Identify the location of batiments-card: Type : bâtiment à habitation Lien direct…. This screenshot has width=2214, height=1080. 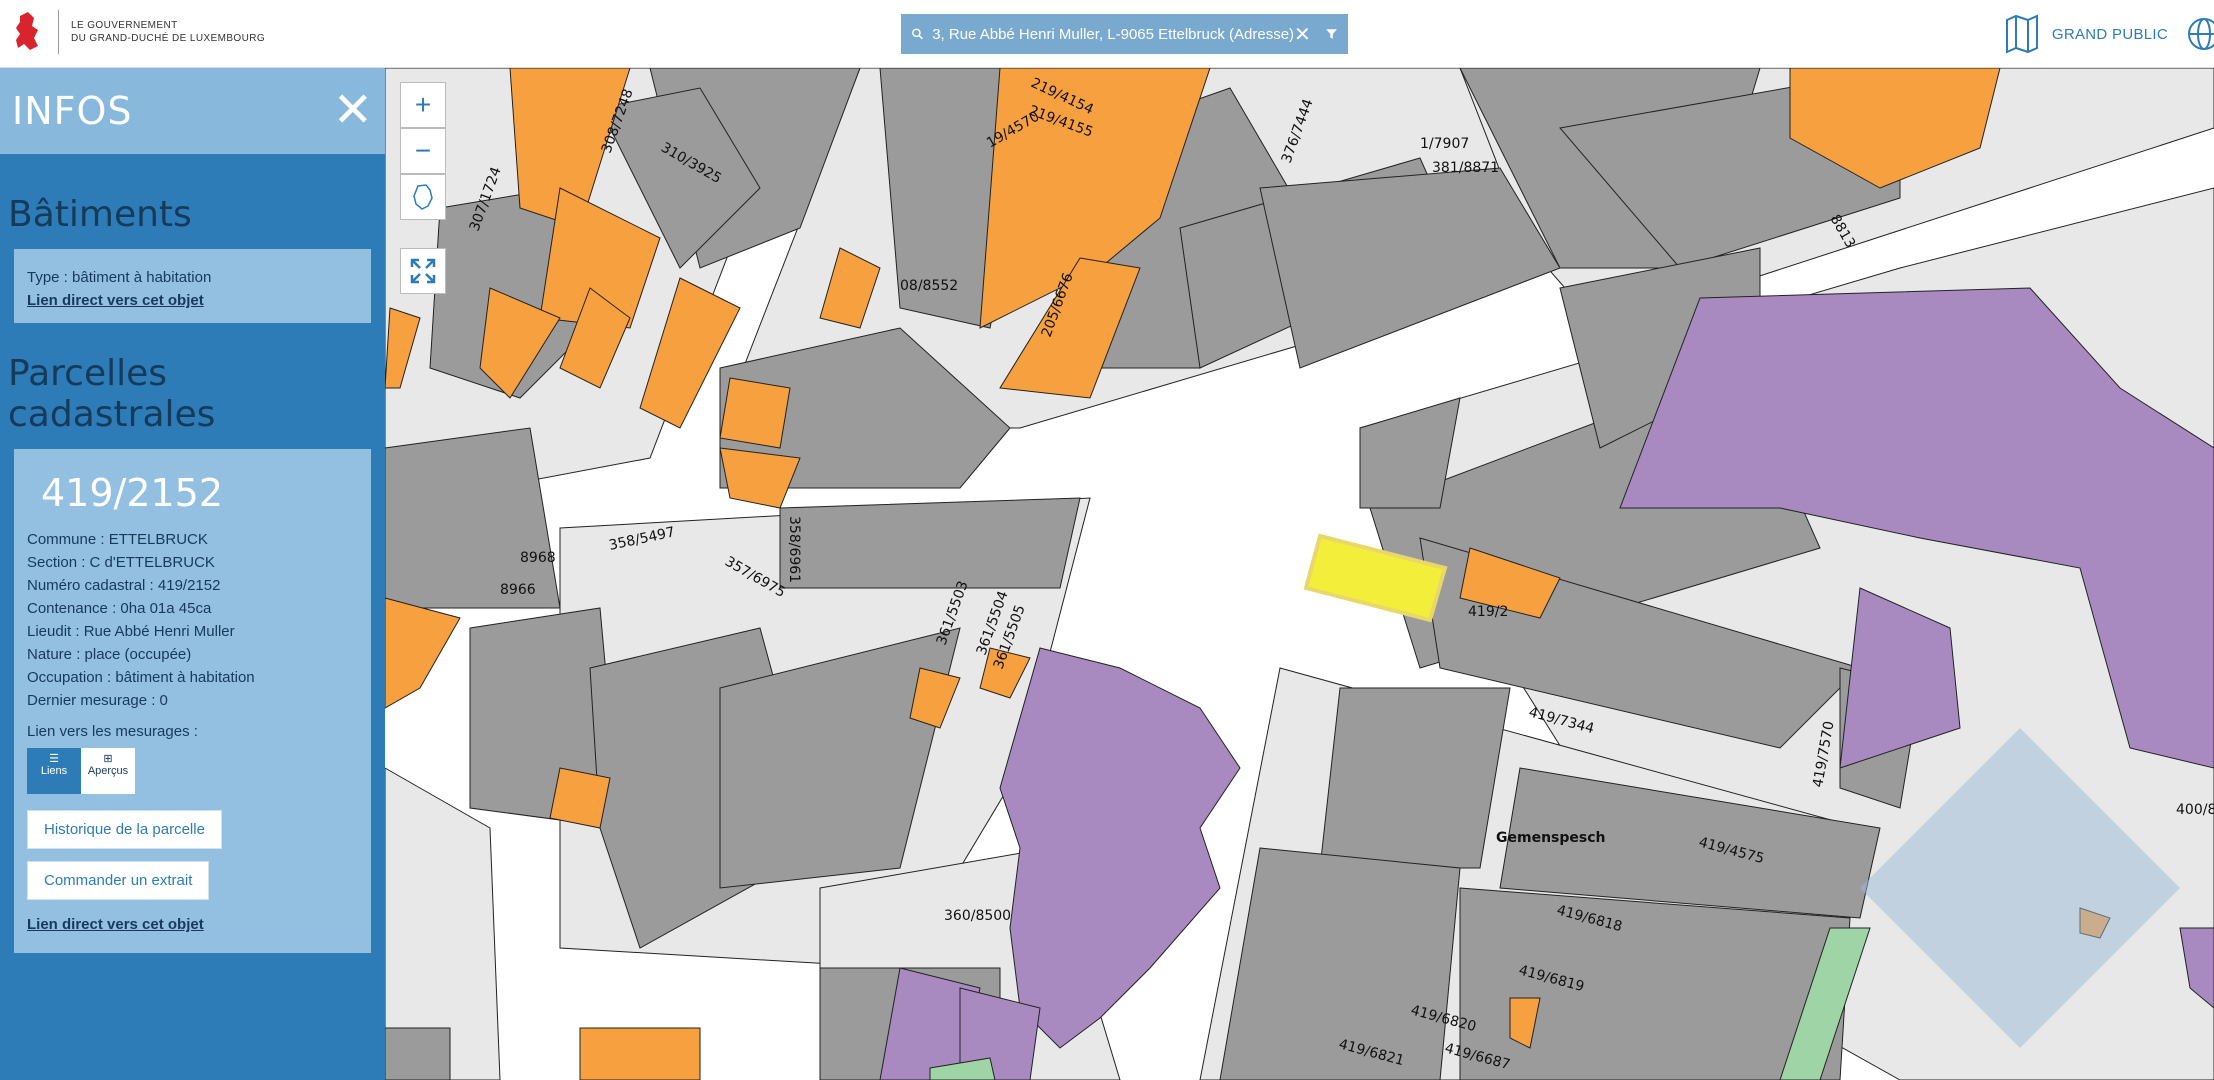
(192, 286).